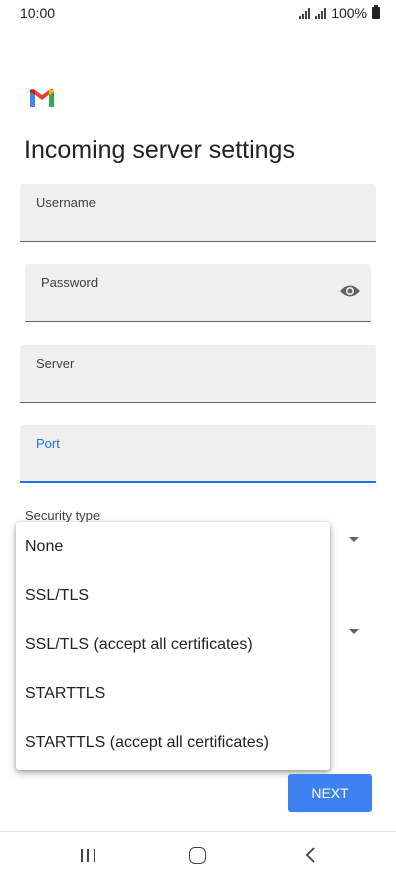  I want to click on battery-percent: 100%, so click(349, 13).